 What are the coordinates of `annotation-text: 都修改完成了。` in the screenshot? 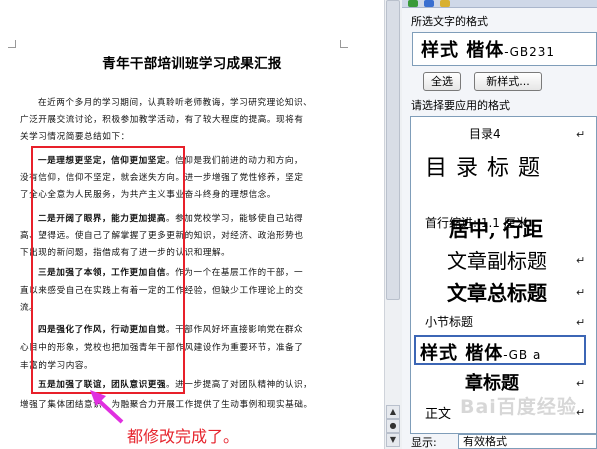 It's located at (183, 436).